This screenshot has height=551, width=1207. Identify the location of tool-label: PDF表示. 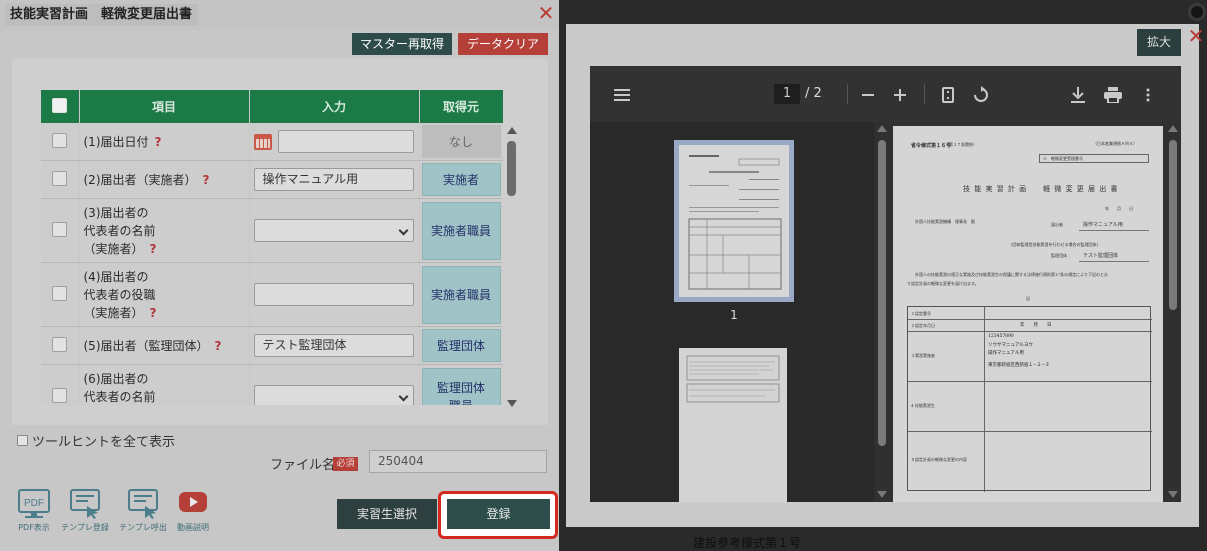
(34, 527).